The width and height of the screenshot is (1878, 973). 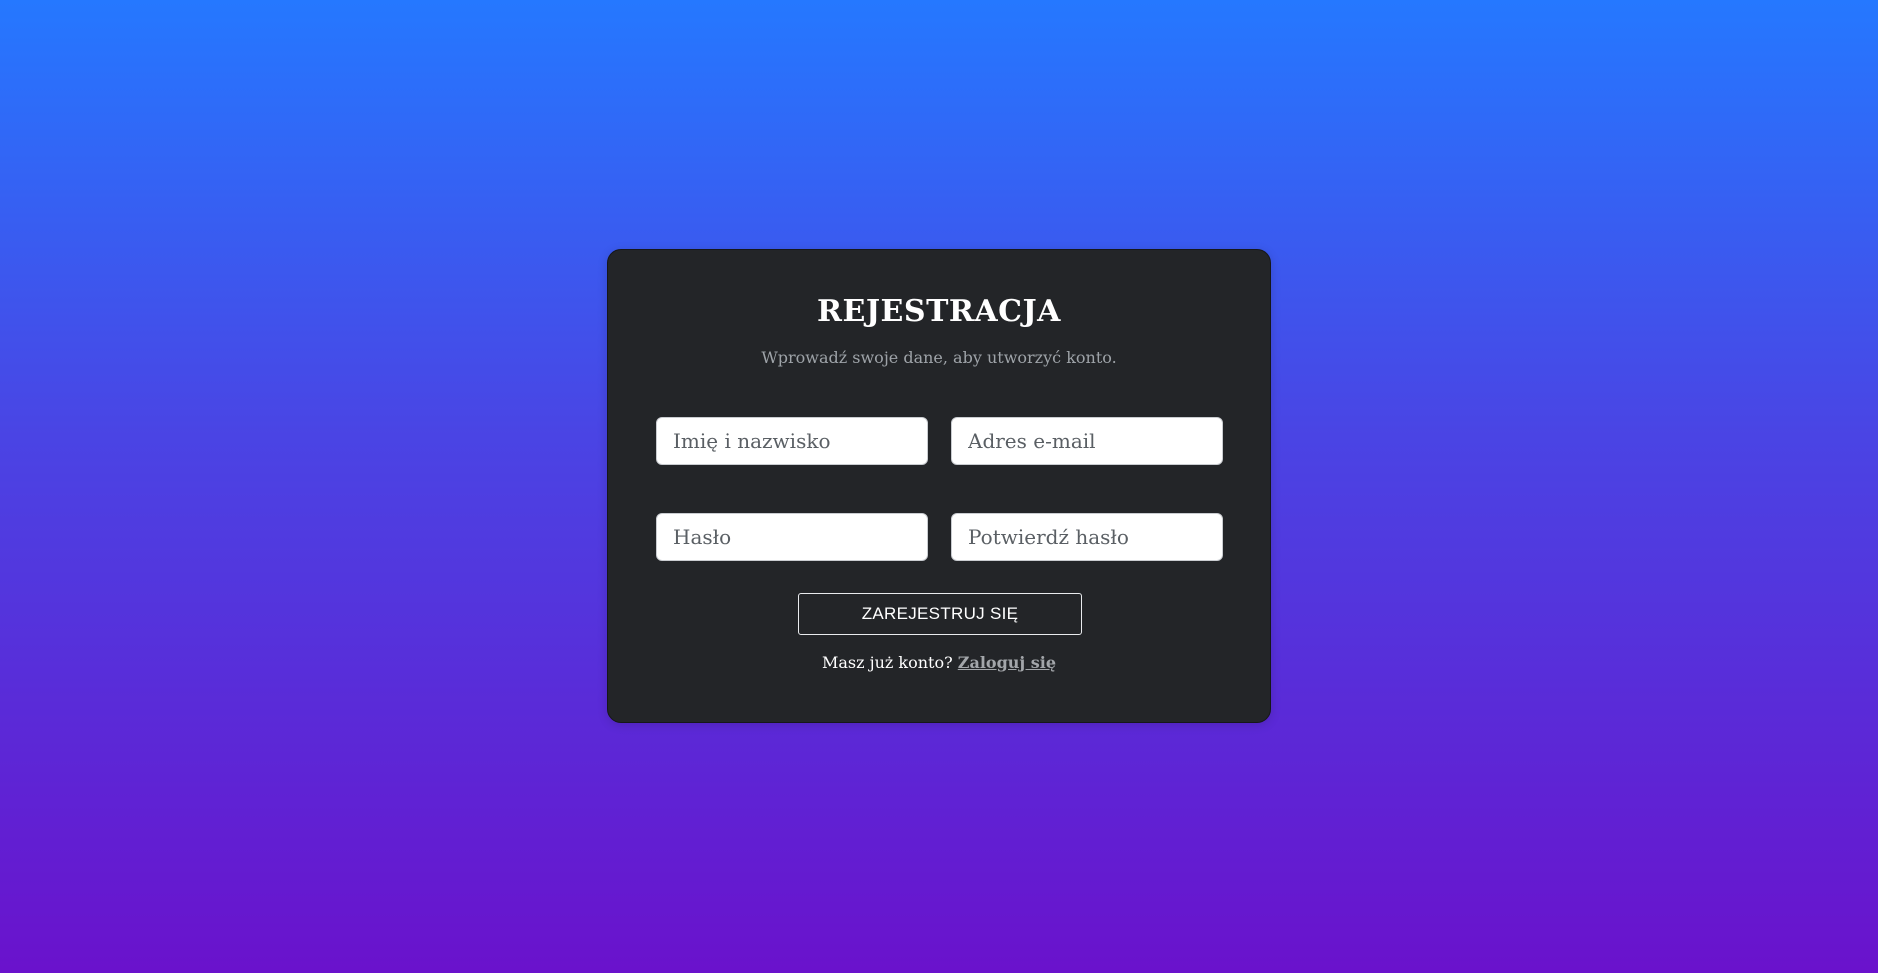 What do you see at coordinates (940, 614) in the screenshot?
I see `register-button: ZAREJESTRUJ SIĘ` at bounding box center [940, 614].